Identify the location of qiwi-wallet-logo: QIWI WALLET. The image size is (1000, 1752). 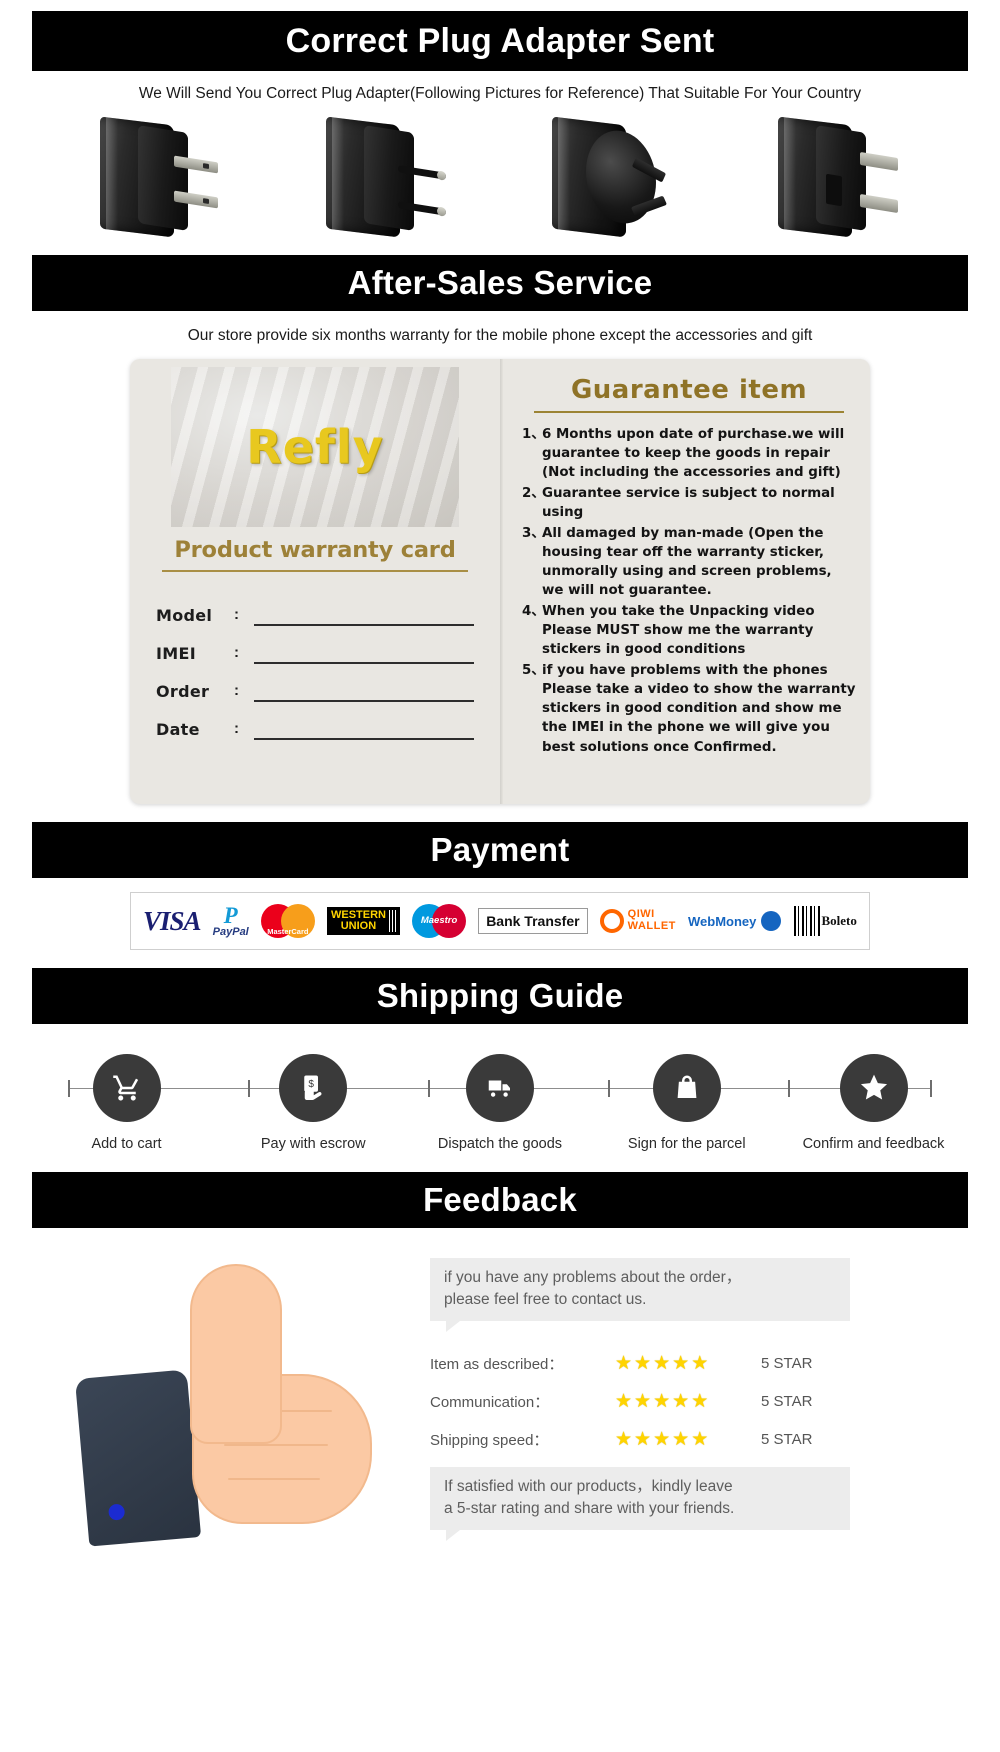
(637, 921).